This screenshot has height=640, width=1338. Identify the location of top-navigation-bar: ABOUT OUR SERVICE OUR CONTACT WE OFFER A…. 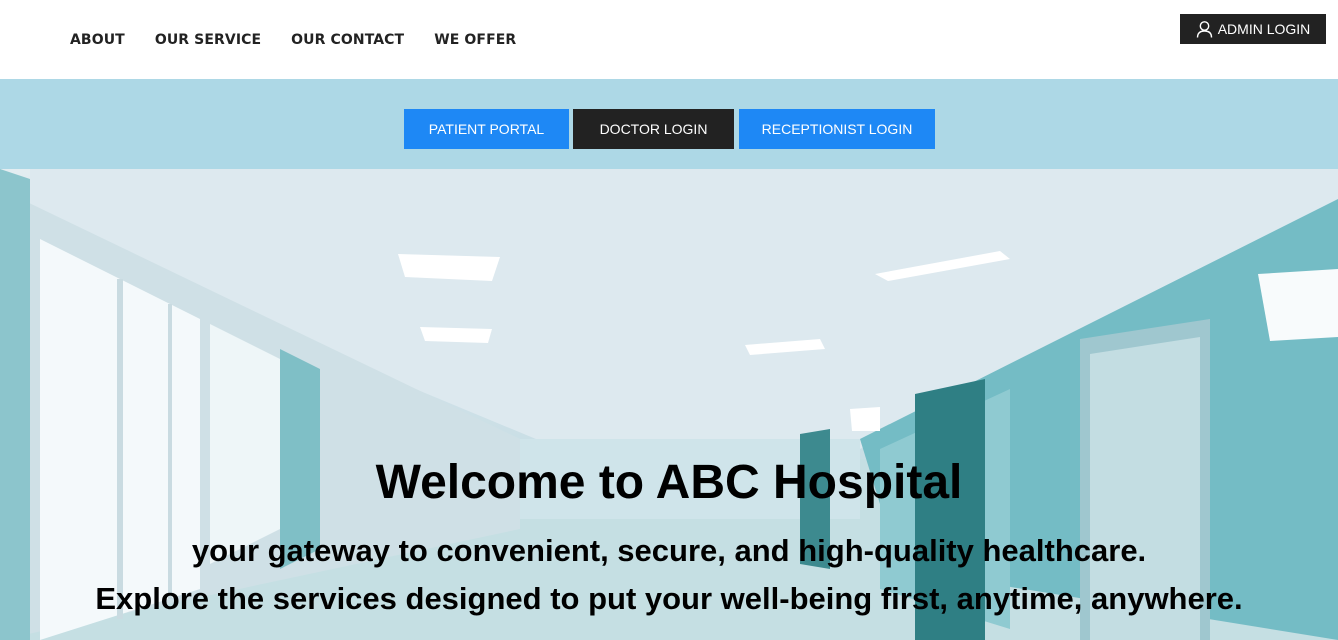
(669, 39).